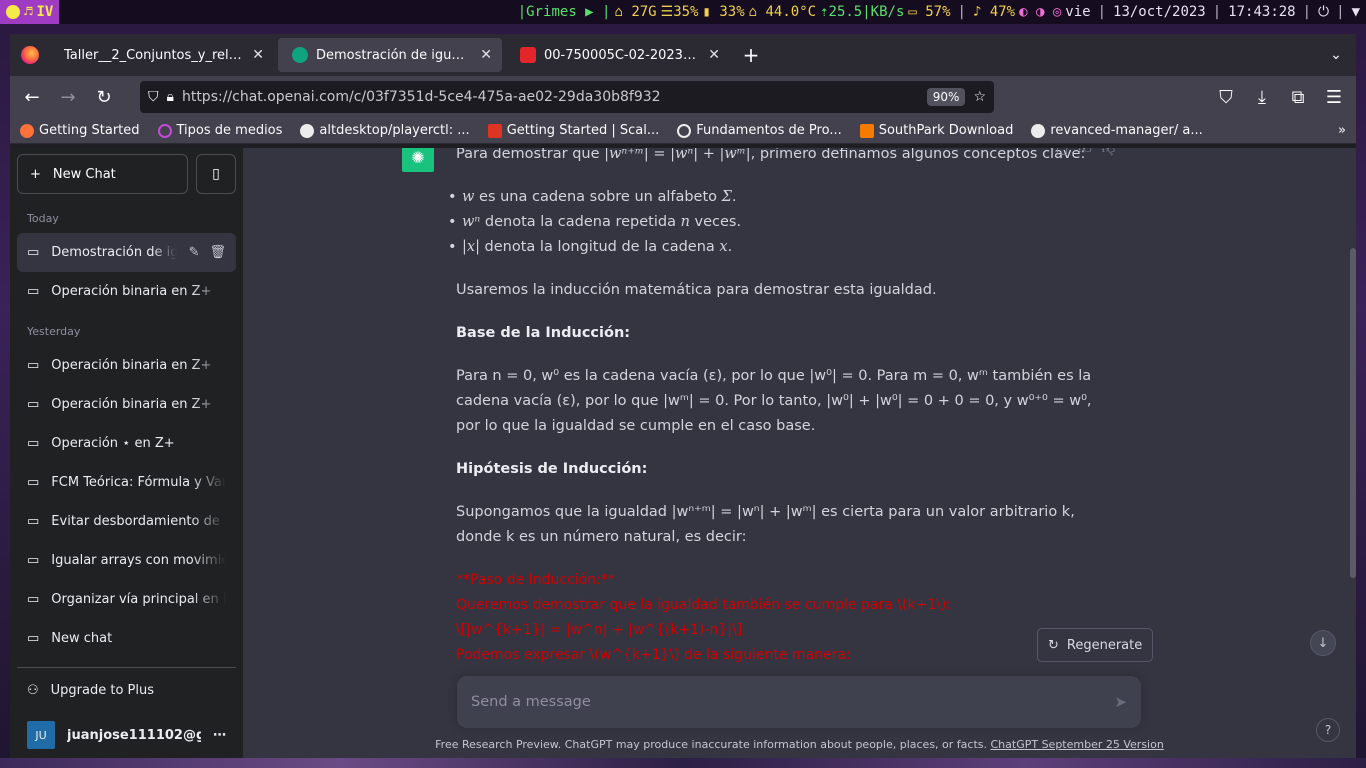 The width and height of the screenshot is (1366, 768). I want to click on trash-icon: 🗑︎, so click(217, 252).